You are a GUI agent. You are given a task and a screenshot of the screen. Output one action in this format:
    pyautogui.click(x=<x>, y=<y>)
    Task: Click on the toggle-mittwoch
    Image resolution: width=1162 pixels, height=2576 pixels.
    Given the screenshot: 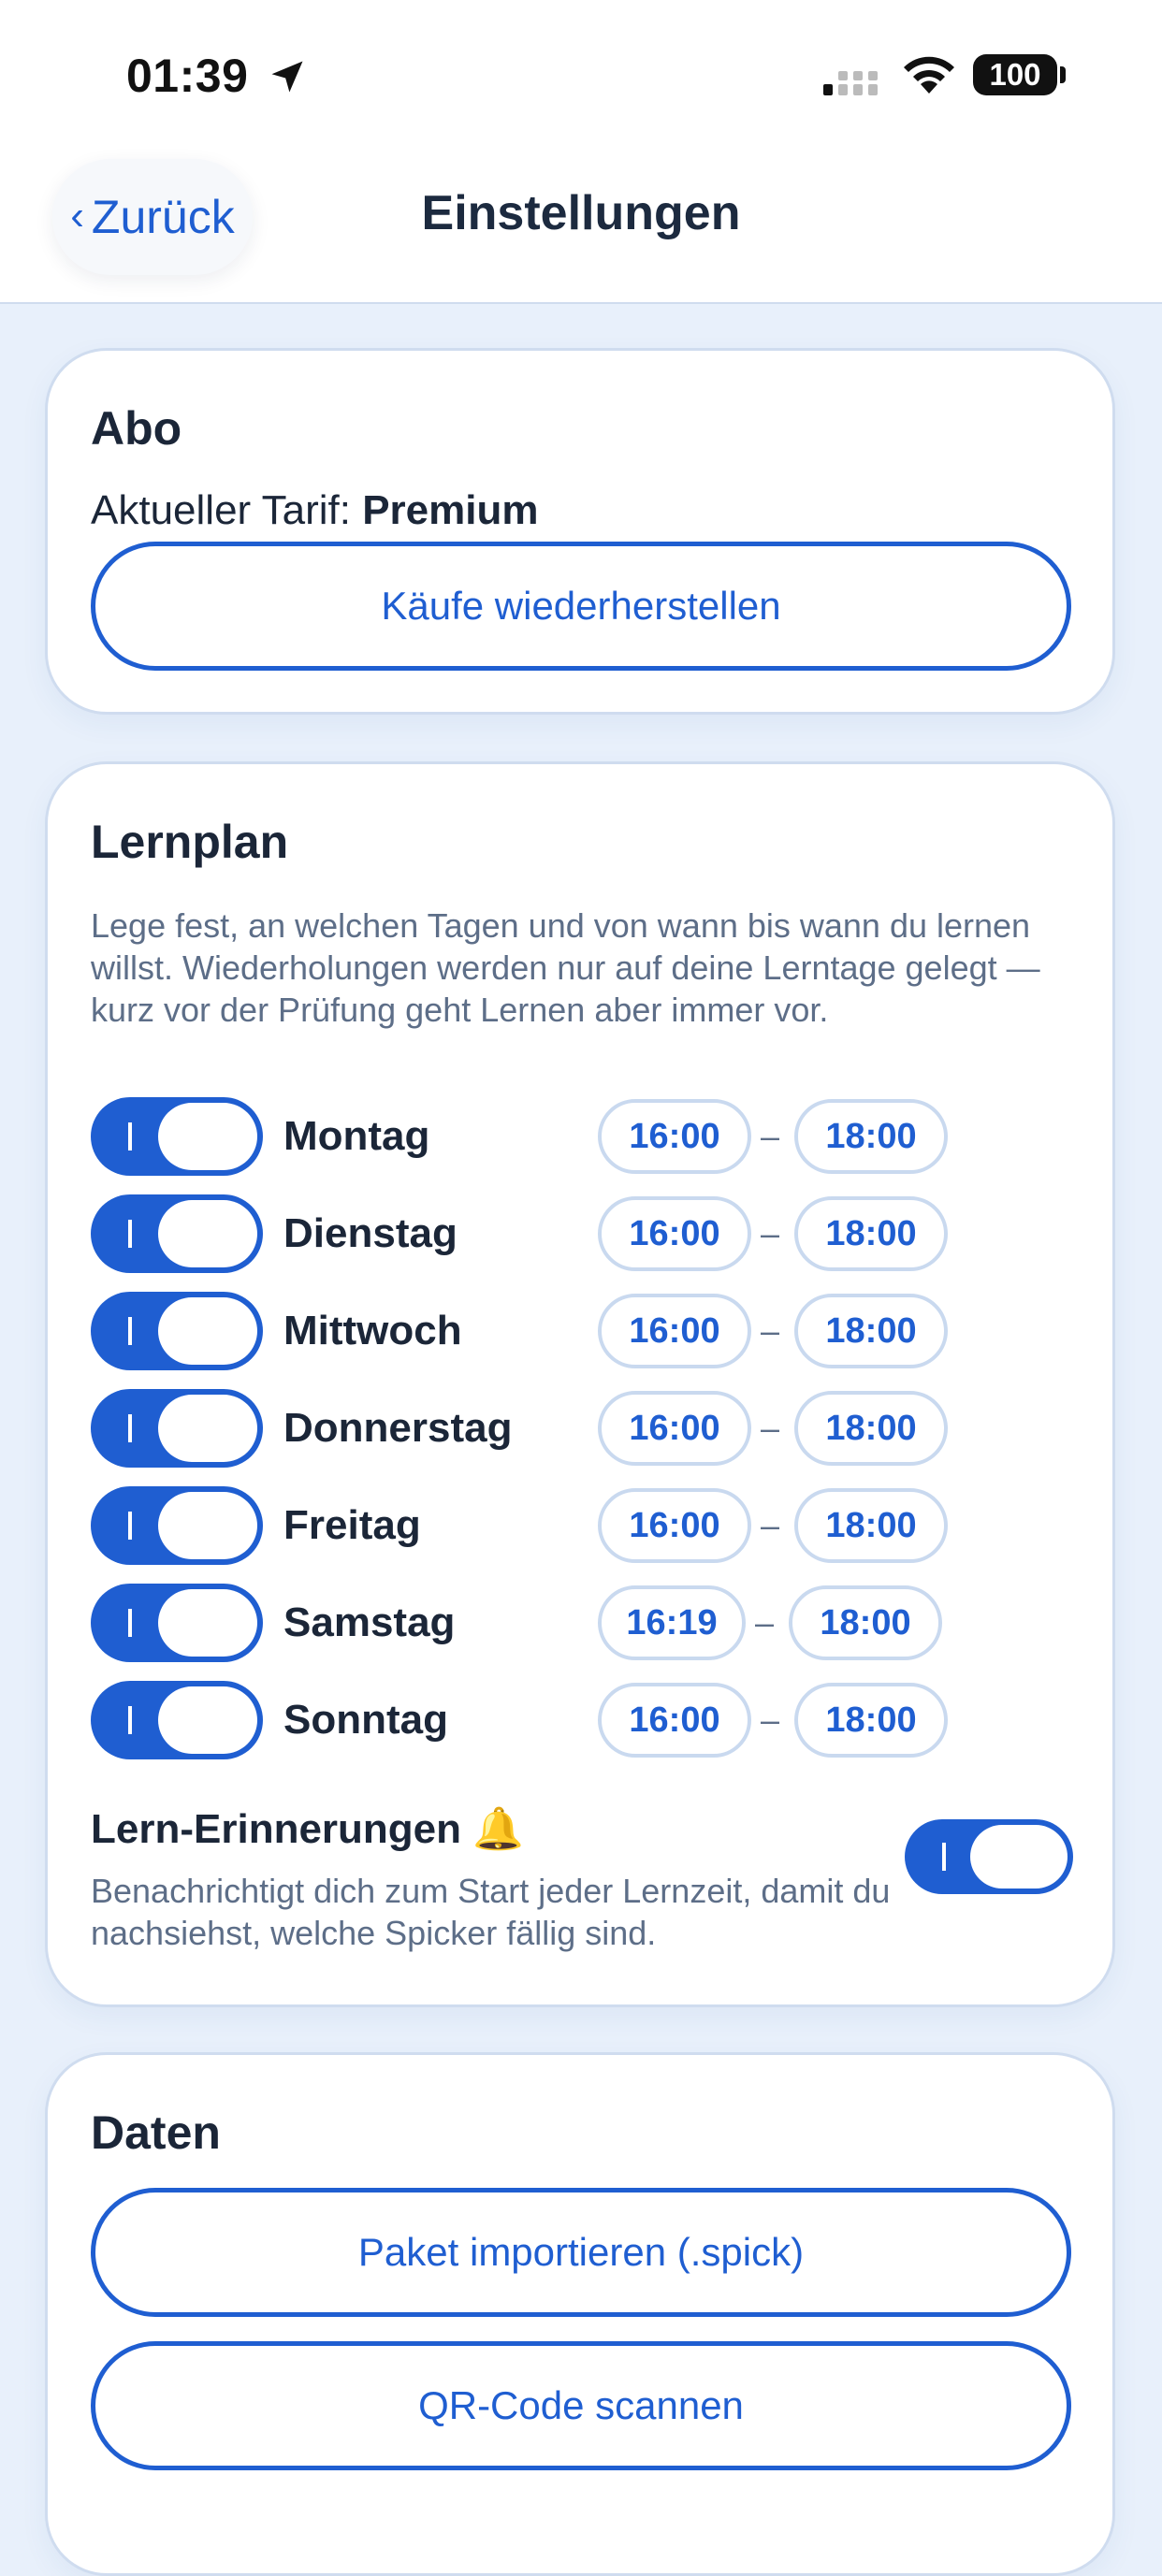 What is the action you would take?
    pyautogui.click(x=177, y=1331)
    